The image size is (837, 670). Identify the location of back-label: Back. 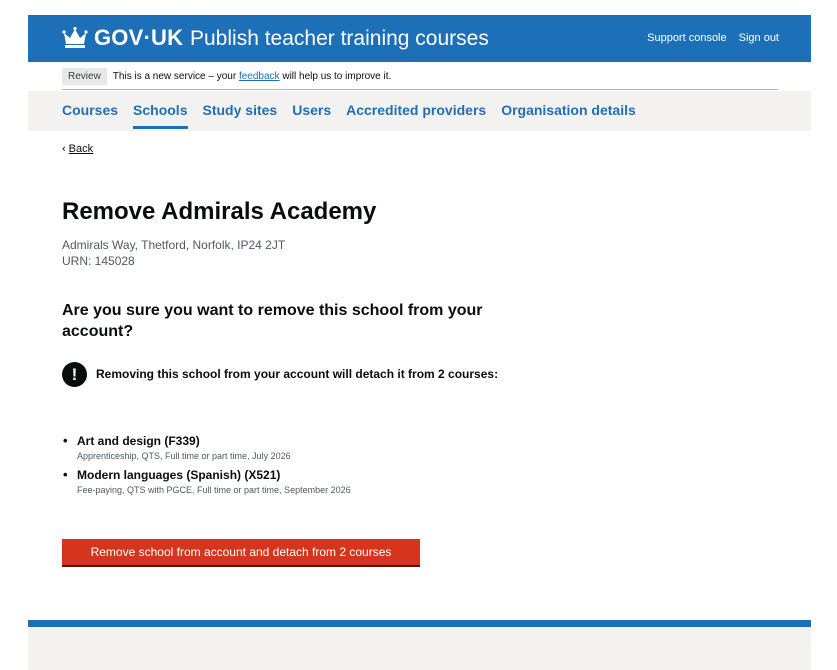
(81, 149).